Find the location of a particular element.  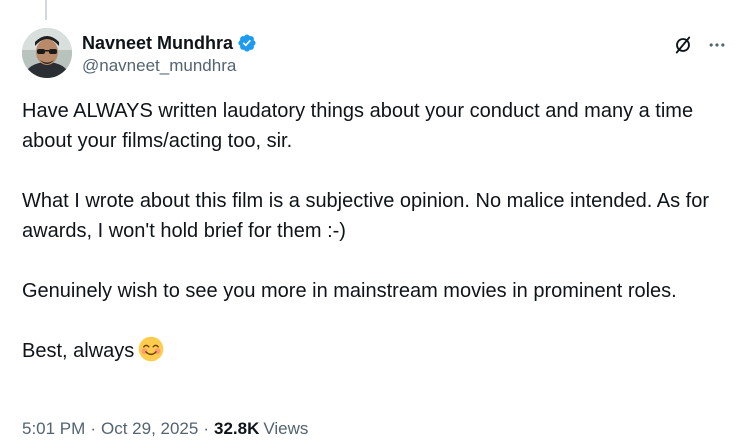

tweet-timestamp: 5:01 PM · Oct 29, 2025 is located at coordinates (110, 429).